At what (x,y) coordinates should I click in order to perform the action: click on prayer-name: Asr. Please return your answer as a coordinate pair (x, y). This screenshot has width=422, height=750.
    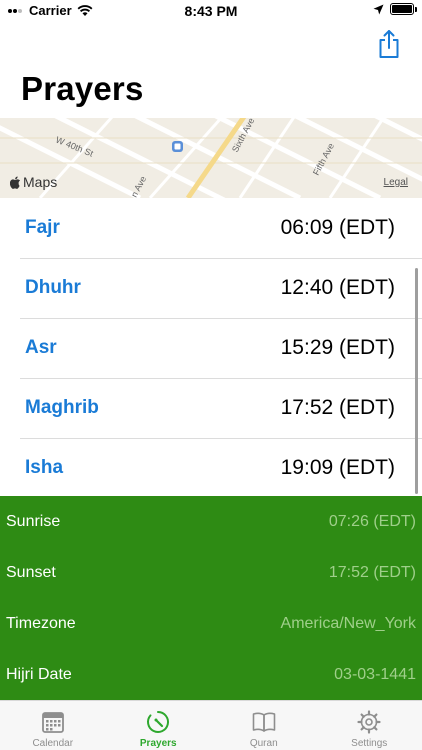
    Looking at the image, I should click on (41, 347).